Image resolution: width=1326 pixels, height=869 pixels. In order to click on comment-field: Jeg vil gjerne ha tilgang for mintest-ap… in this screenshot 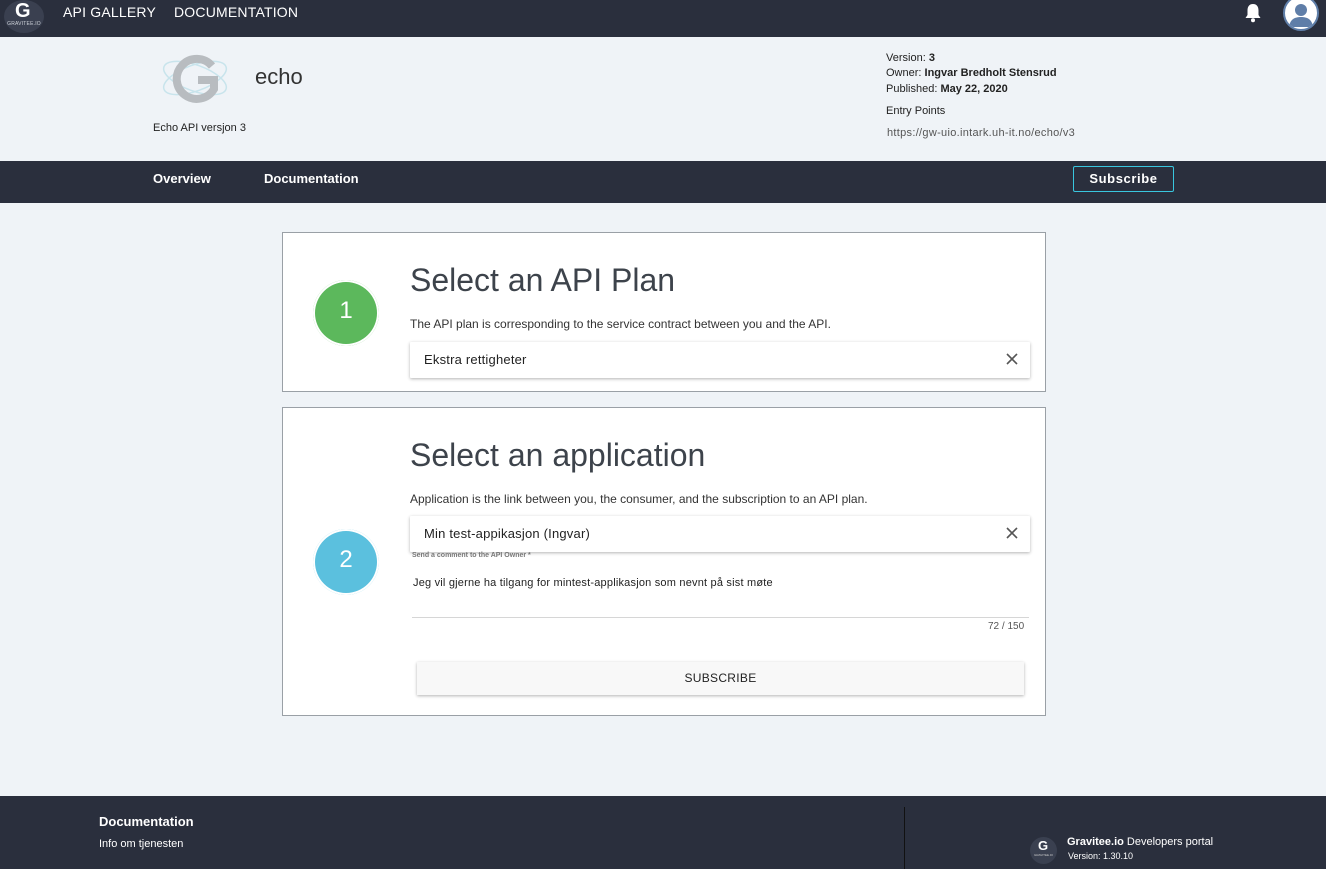, I will do `click(593, 583)`.